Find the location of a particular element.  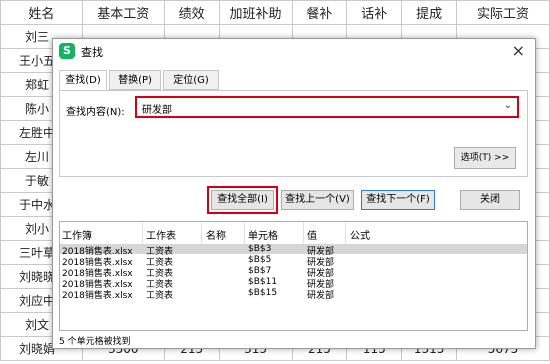

find-input: 研发部 ⌄ is located at coordinates (327, 107).